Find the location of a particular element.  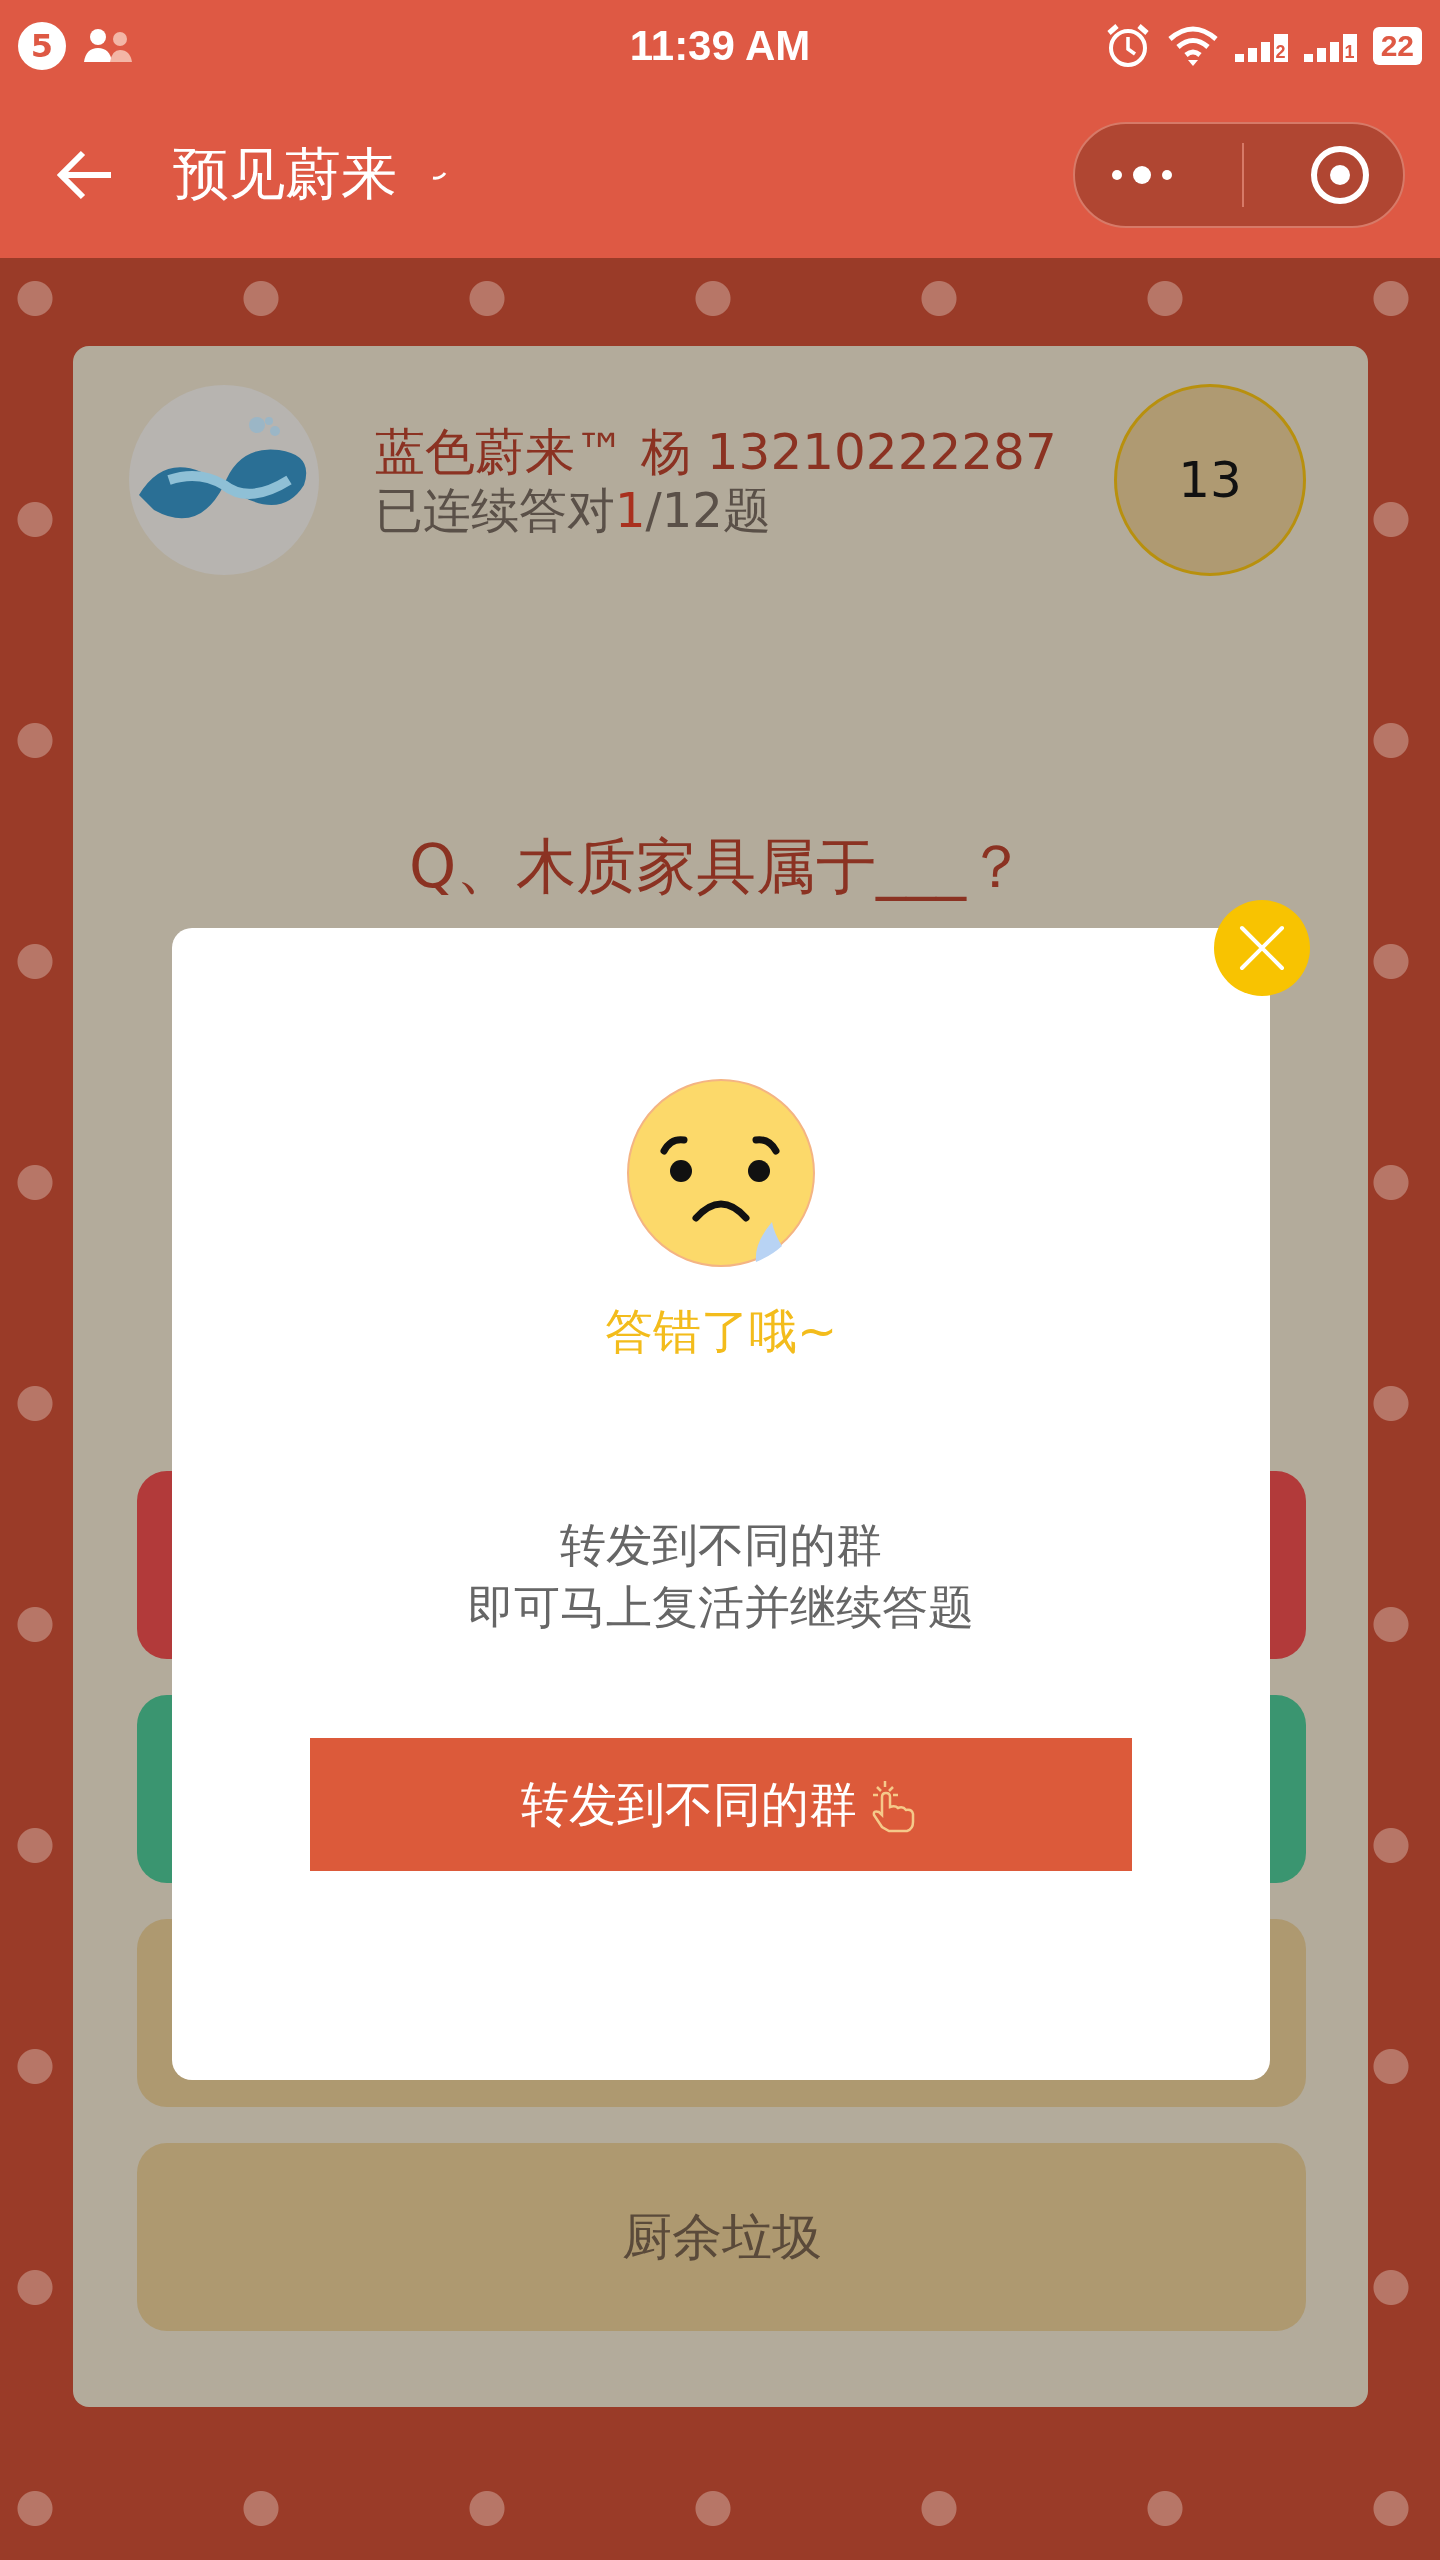

question-text: Q、木质家具属于___？ is located at coordinates (717, 866).